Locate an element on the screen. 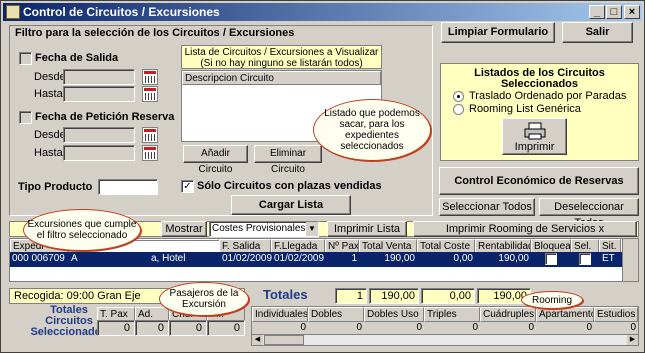  rooming-label: Rooming List Genérica is located at coordinates (525, 109).